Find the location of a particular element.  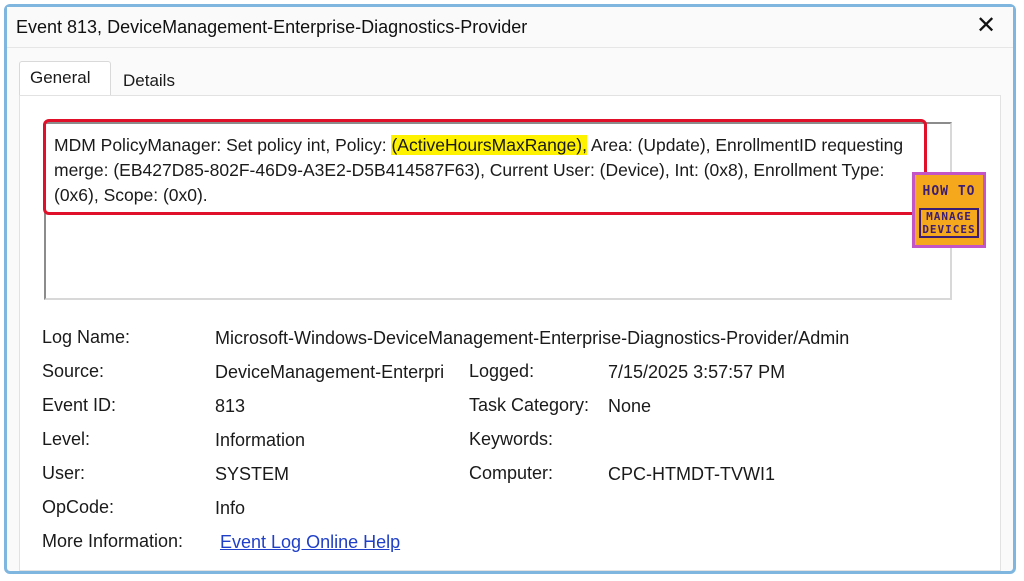

opcode-label: OpCode: is located at coordinates (78, 507).